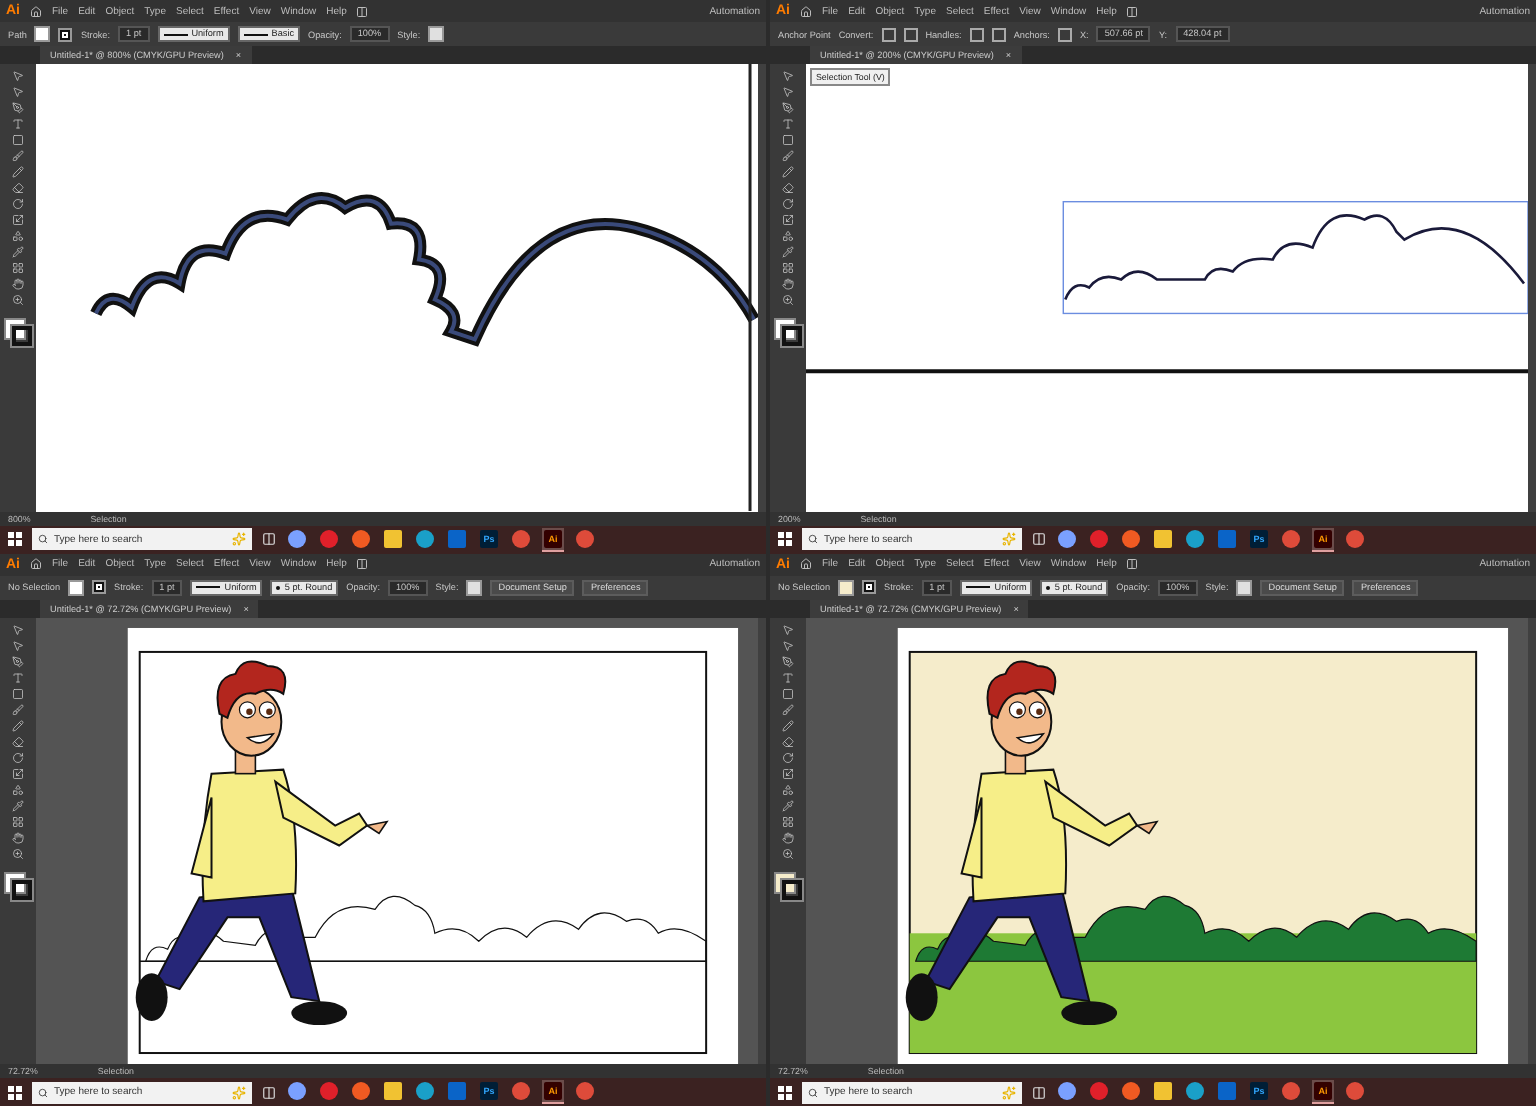 This screenshot has width=1536, height=1106. What do you see at coordinates (1295, 258) in the screenshot?
I see `selection-bounding-box` at bounding box center [1295, 258].